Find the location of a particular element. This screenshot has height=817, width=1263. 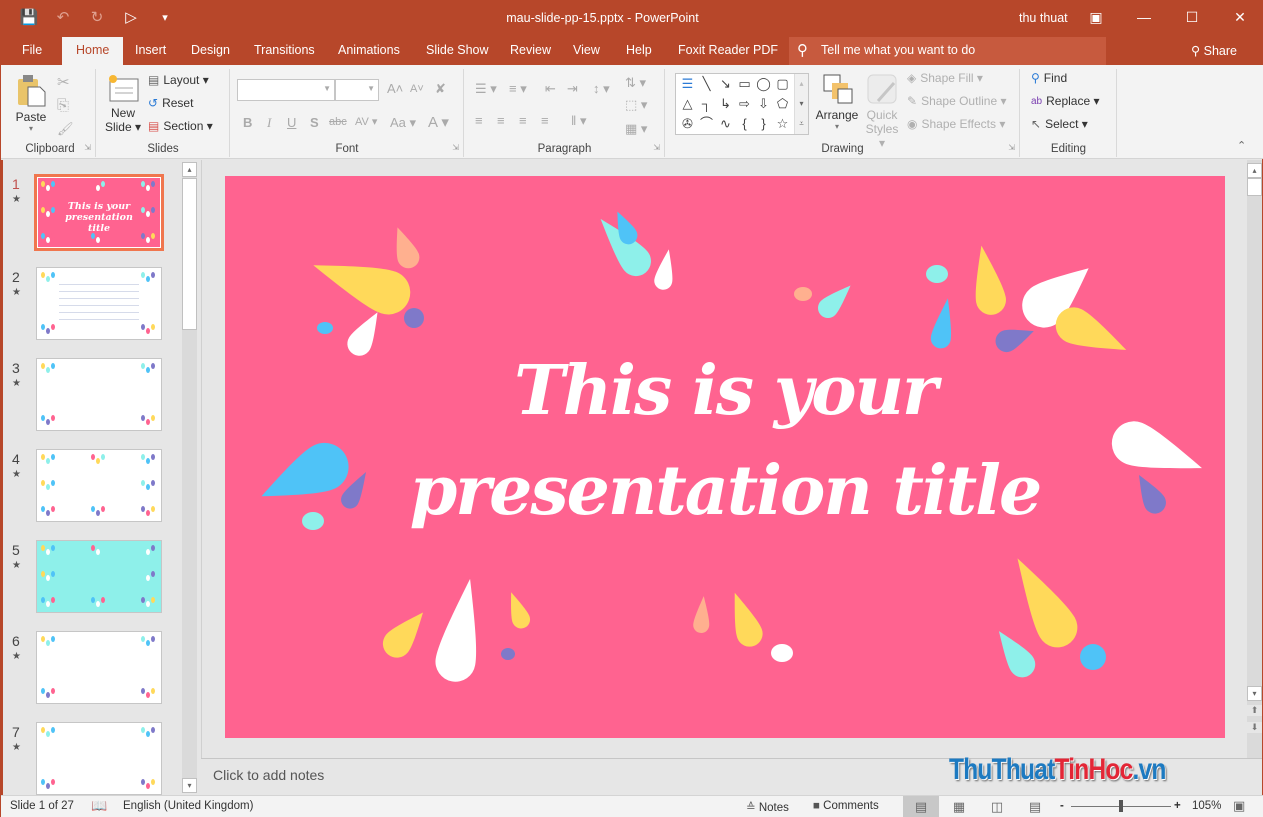

increase-indent-button: ⇥ is located at coordinates (572, 89).